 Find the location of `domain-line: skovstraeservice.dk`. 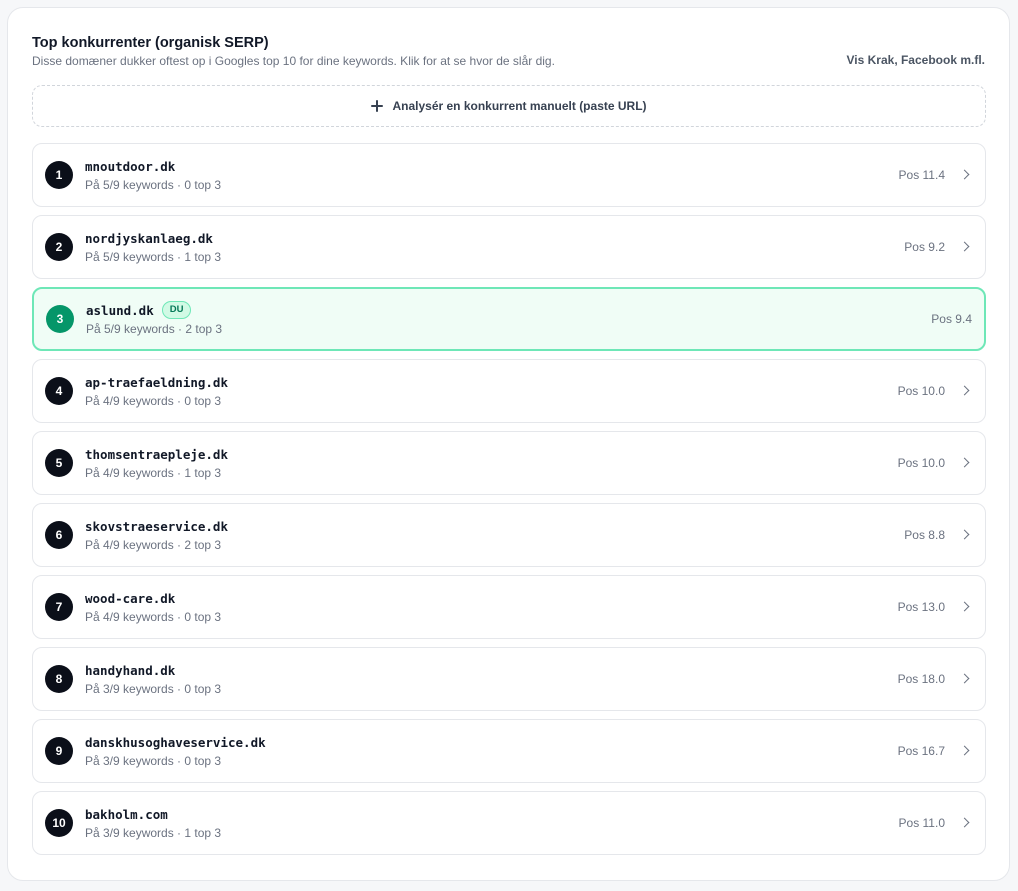

domain-line: skovstraeservice.dk is located at coordinates (156, 526).